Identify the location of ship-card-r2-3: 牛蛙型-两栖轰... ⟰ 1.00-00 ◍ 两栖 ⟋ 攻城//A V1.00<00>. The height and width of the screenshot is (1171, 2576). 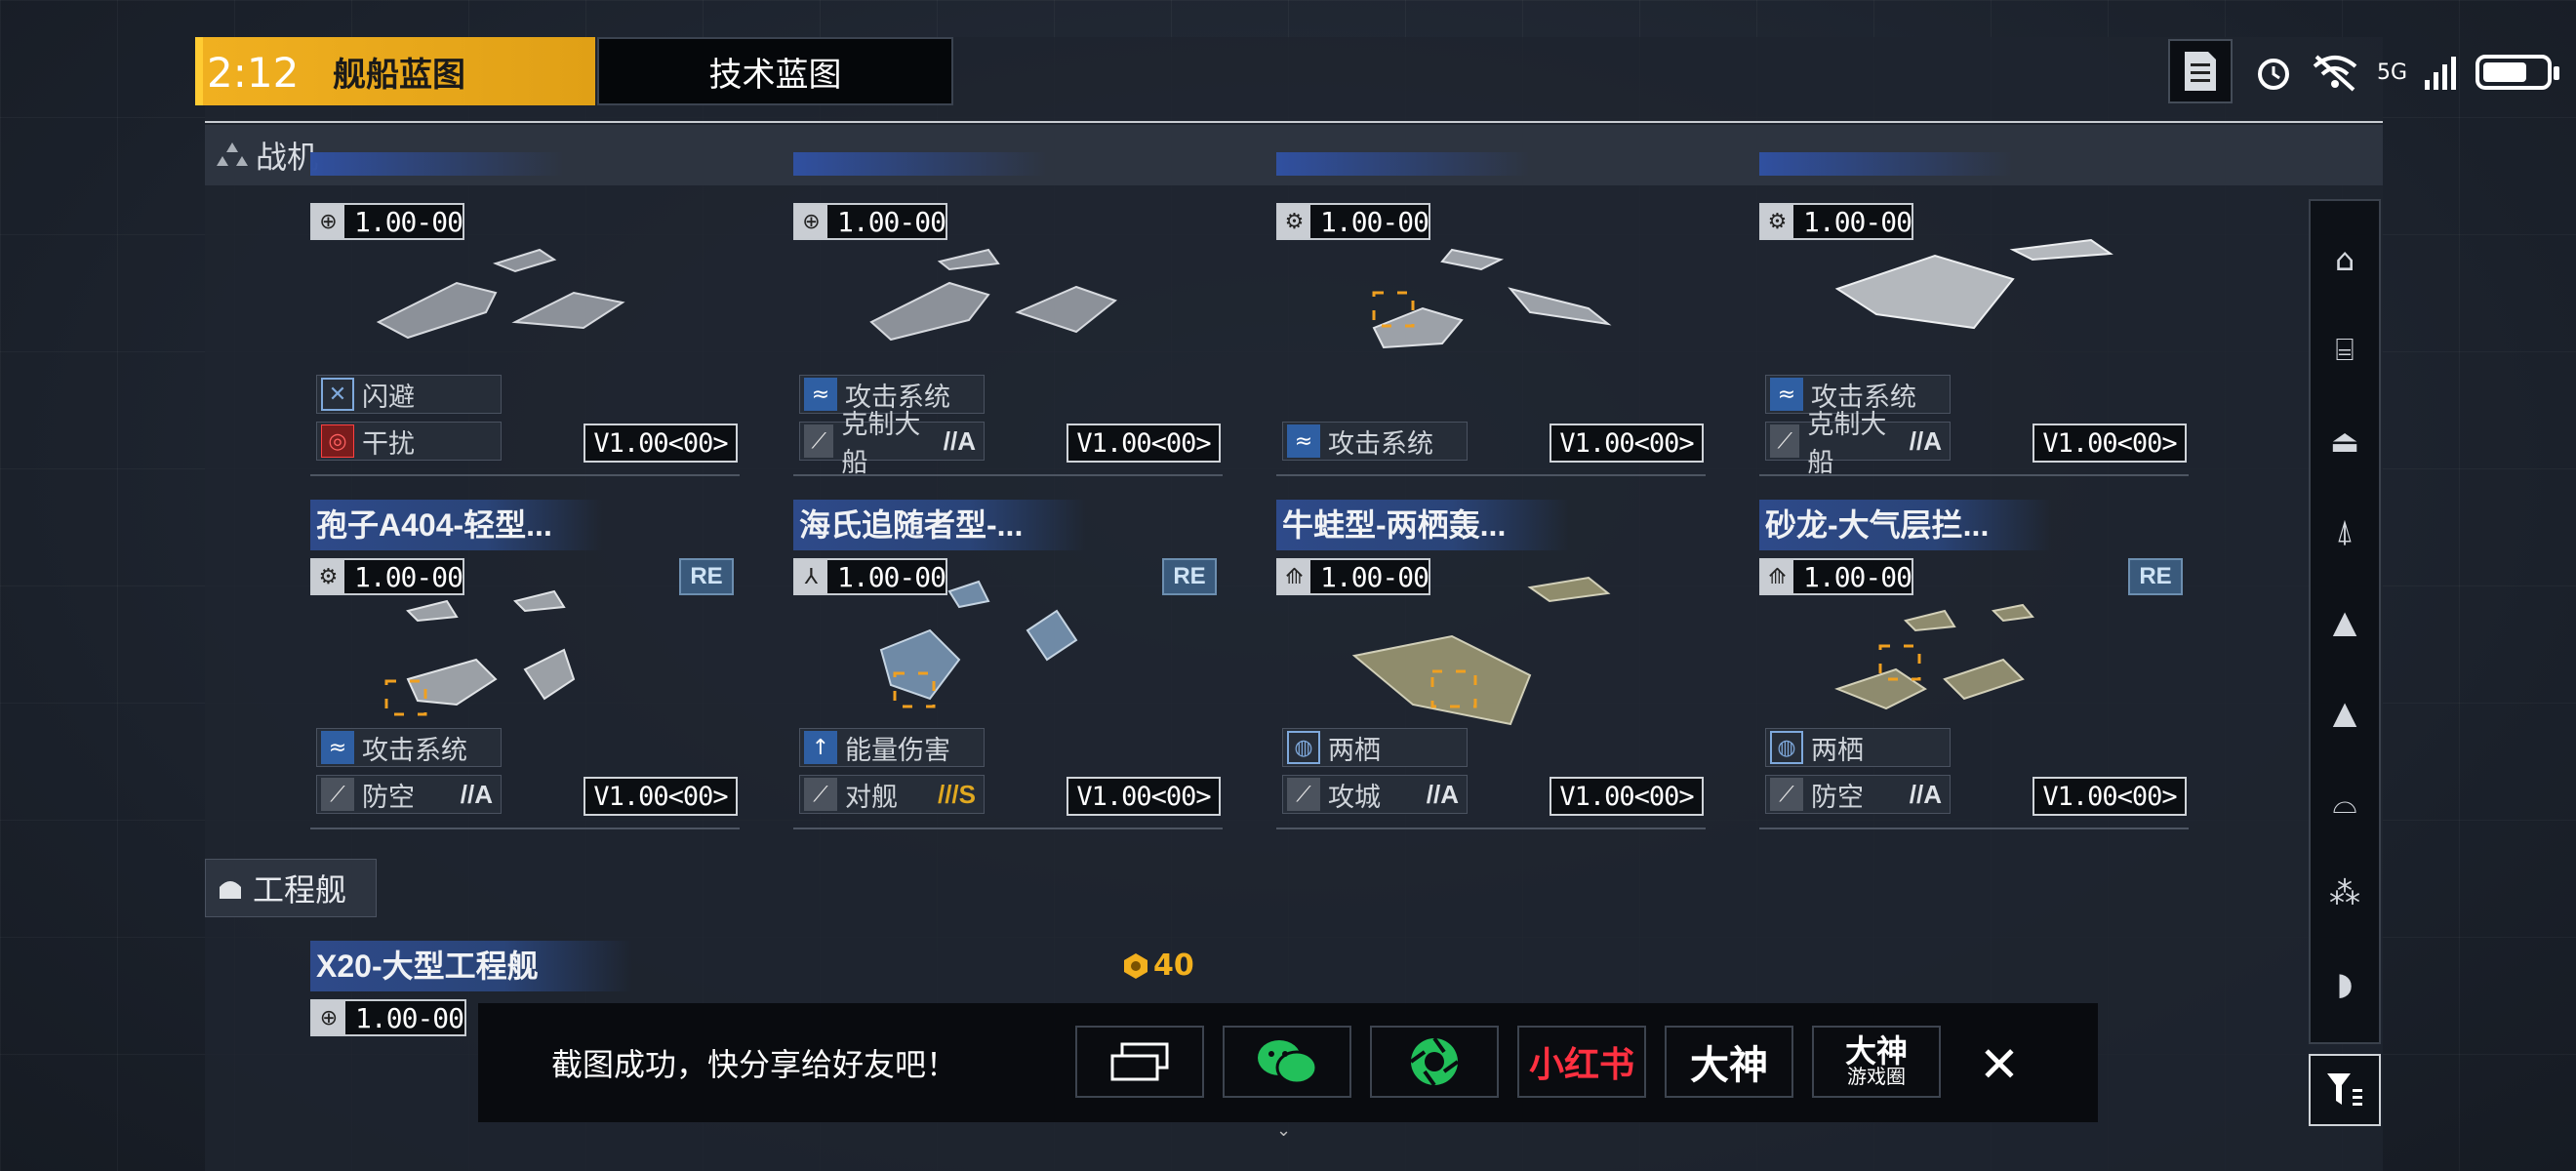
(1500, 664).